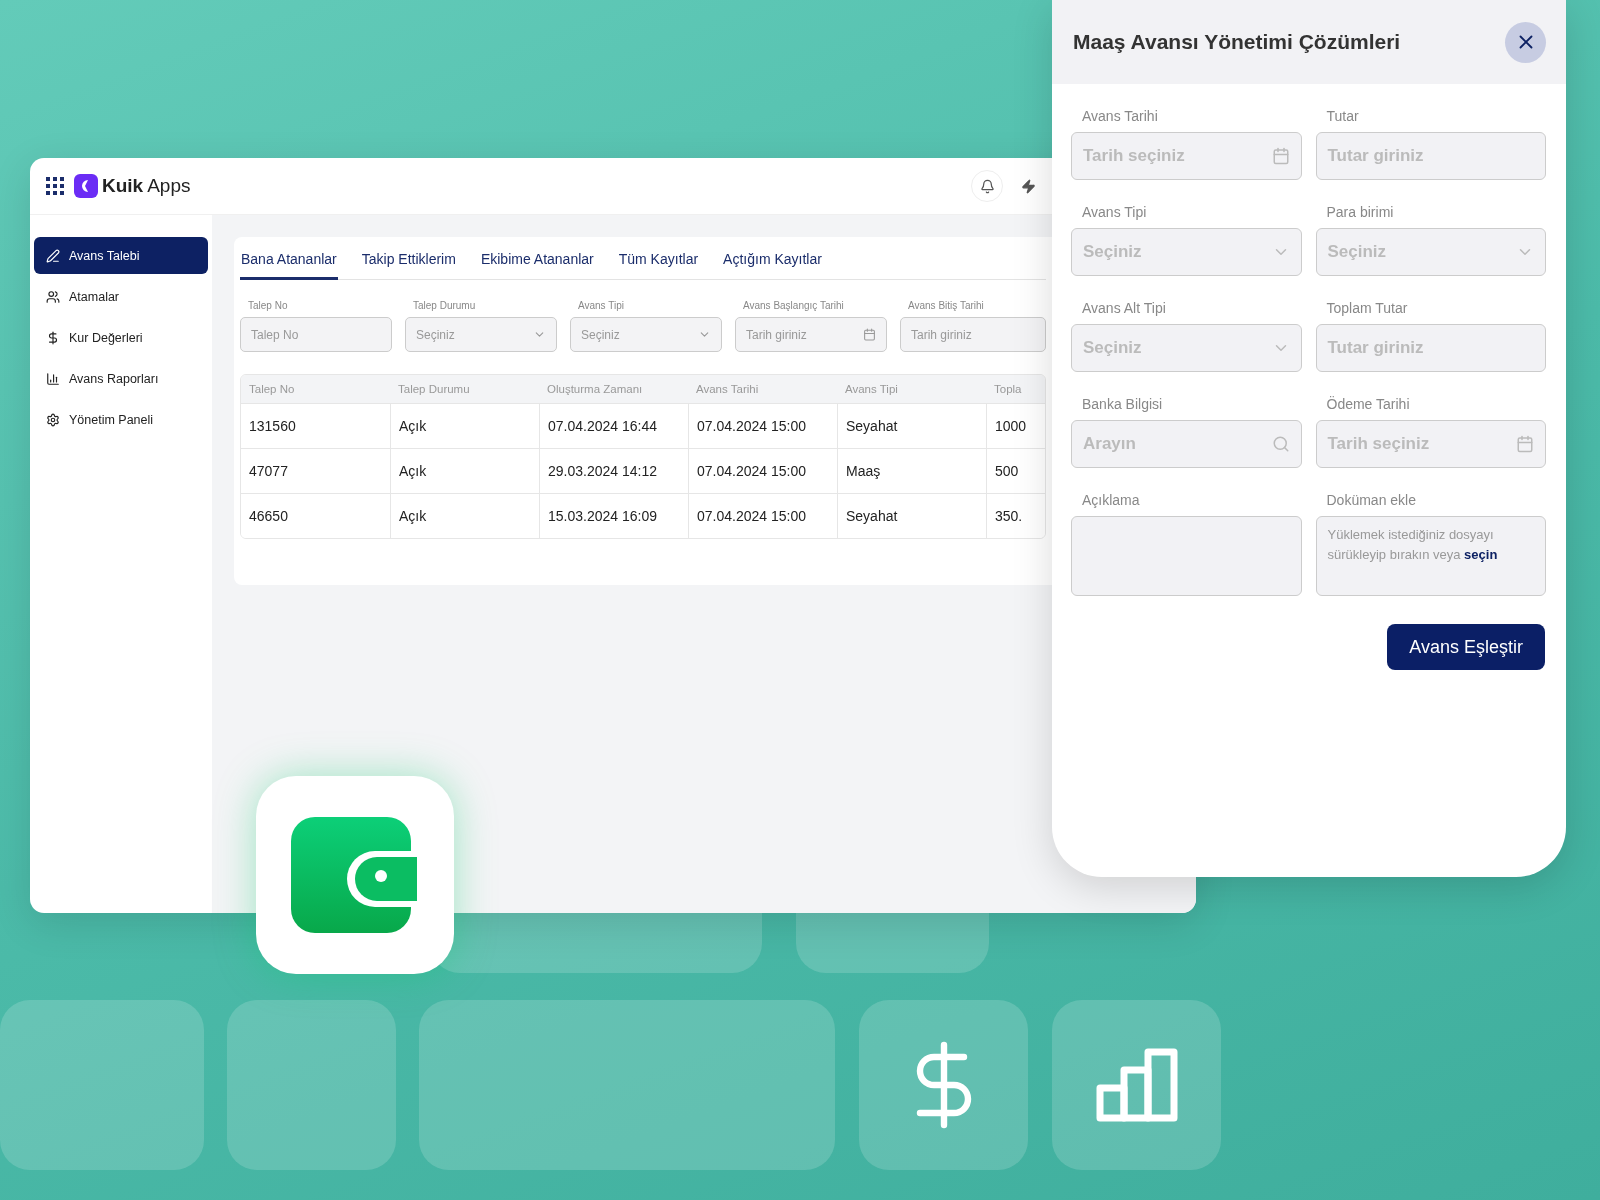 The image size is (1600, 1200). What do you see at coordinates (53, 296) in the screenshot?
I see `users-icon` at bounding box center [53, 296].